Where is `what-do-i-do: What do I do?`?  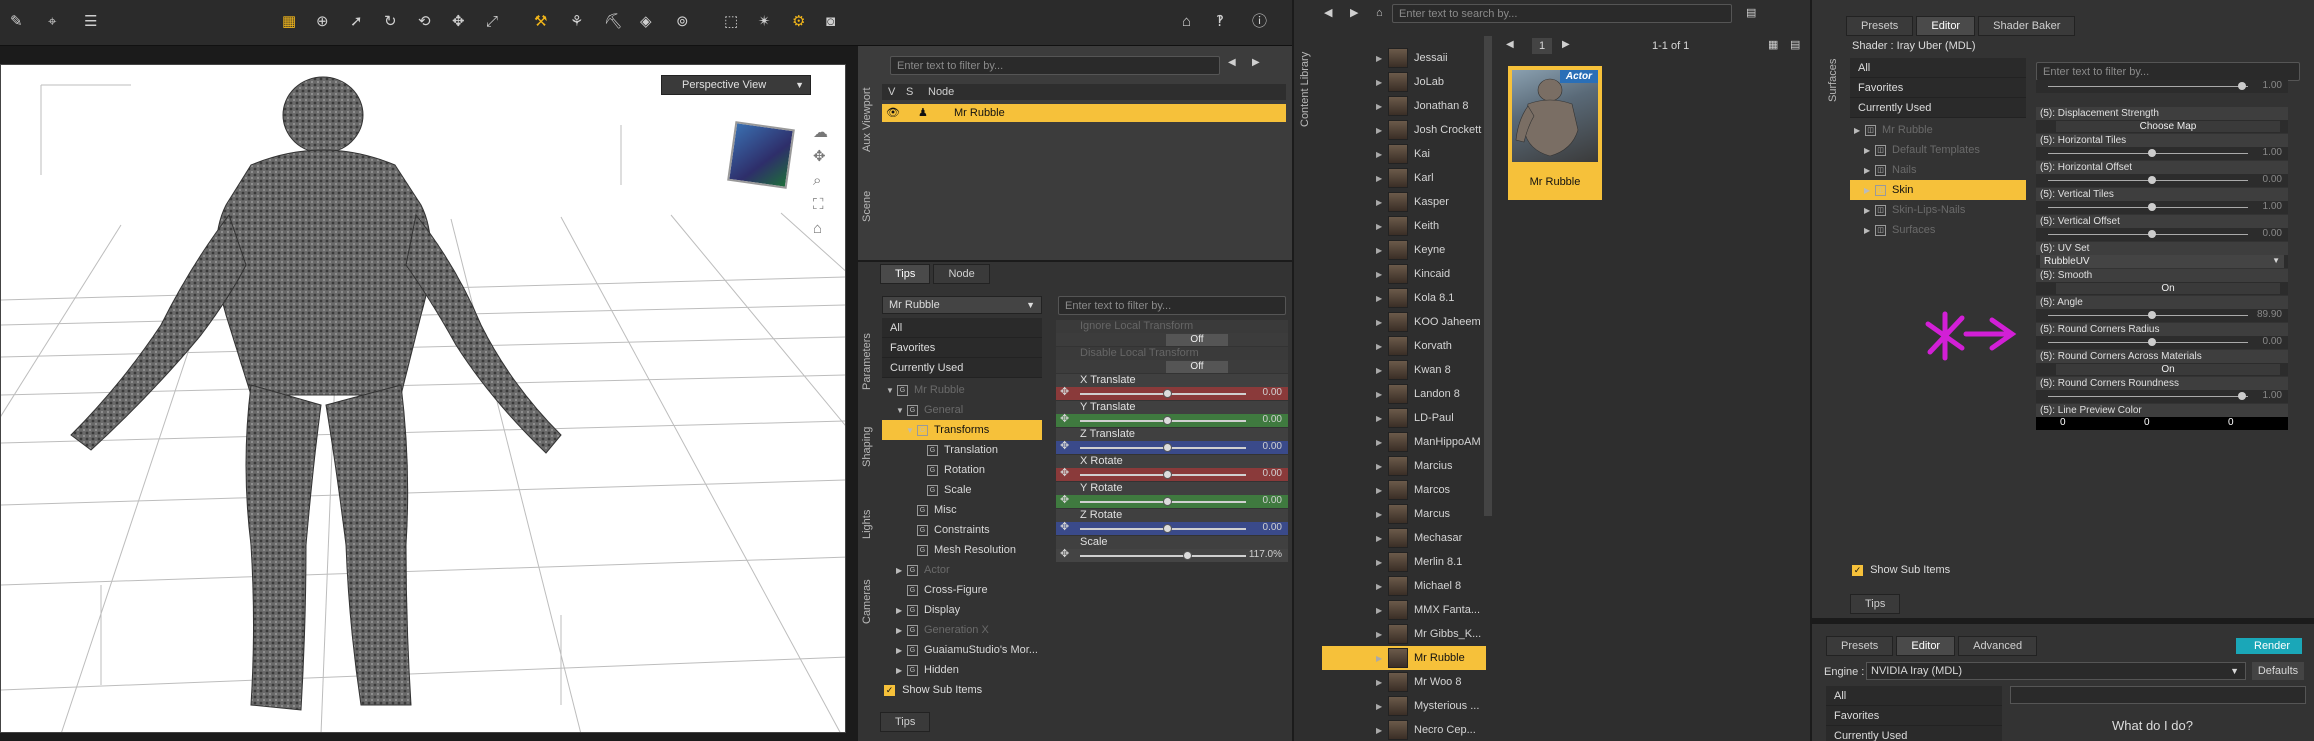 what-do-i-do: What do I do? is located at coordinates (2152, 725).